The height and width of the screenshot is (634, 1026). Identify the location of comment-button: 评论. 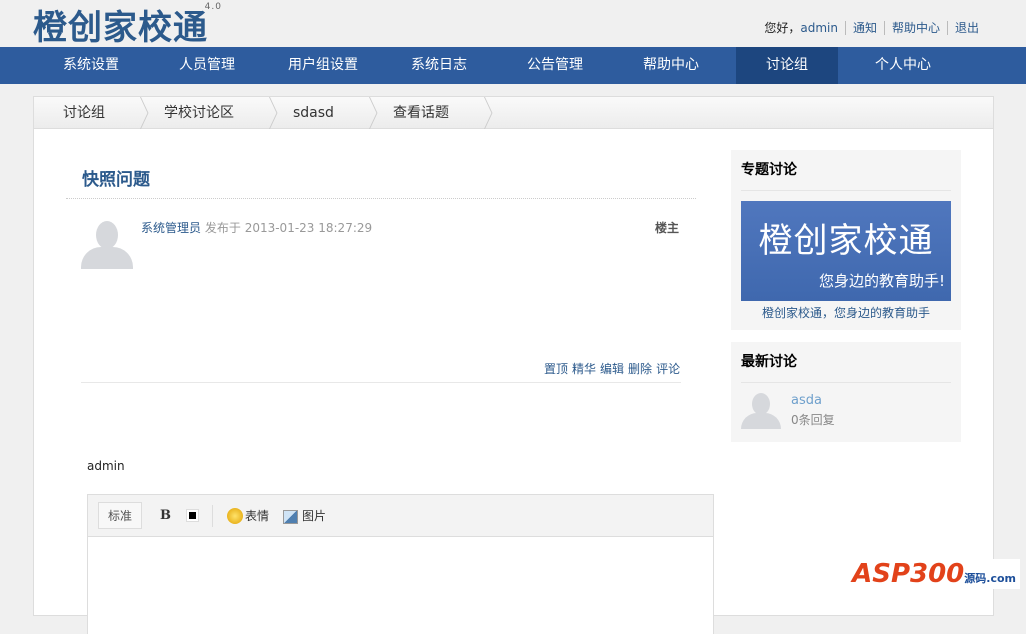
(668, 368).